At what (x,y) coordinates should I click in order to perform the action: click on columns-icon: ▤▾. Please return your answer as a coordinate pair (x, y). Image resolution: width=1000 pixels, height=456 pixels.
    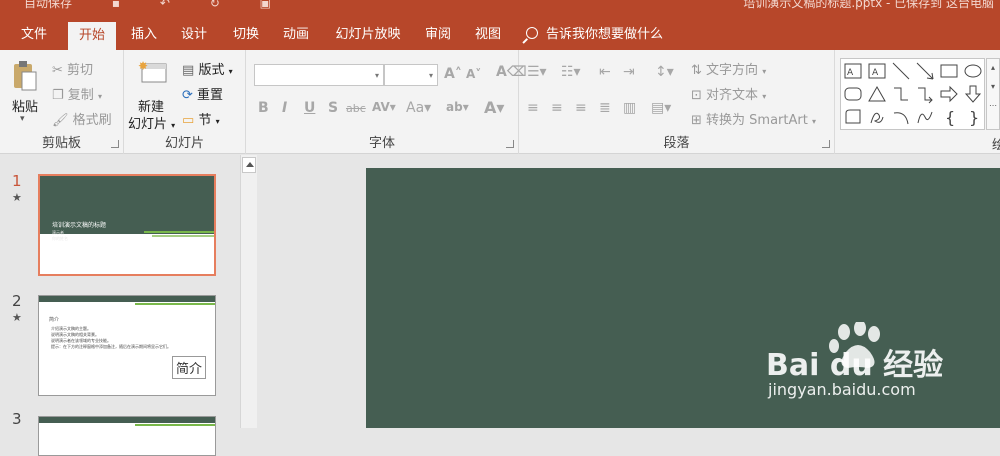
    Looking at the image, I should click on (661, 108).